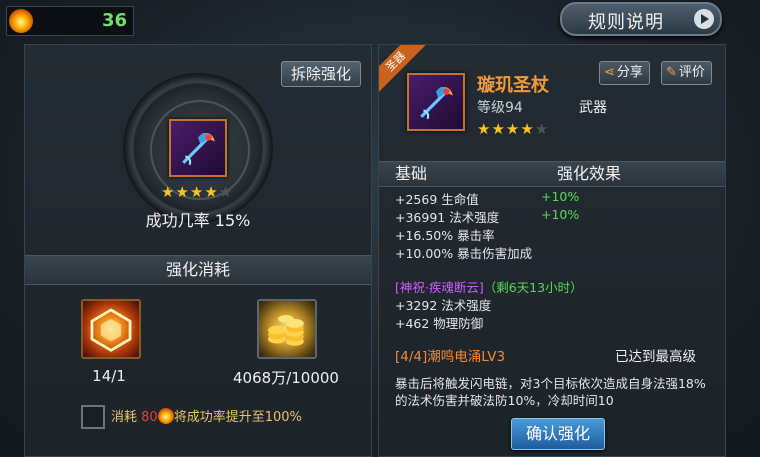 The width and height of the screenshot is (760, 457). Describe the element at coordinates (237, 417) in the screenshot. I see `consume-post: 将成功率提升至100%` at that location.